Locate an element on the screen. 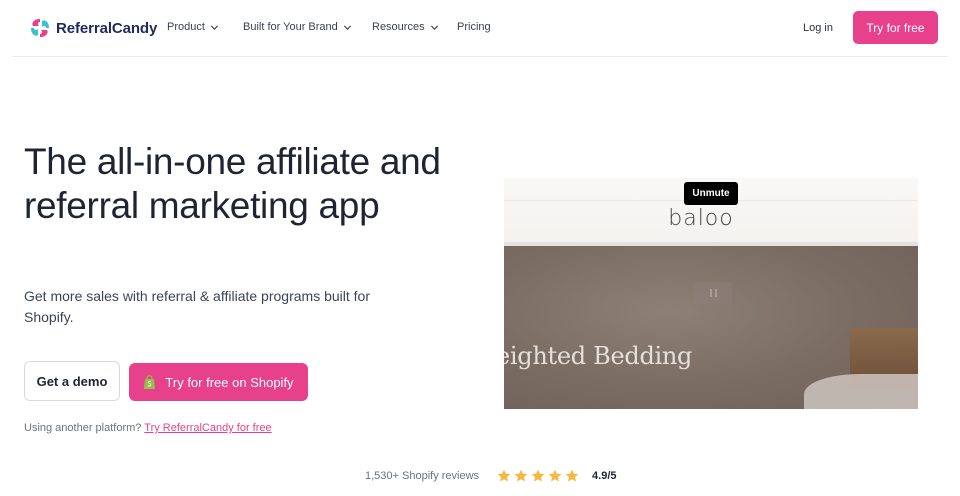 The height and width of the screenshot is (496, 960). try-for-free-button: Try for free is located at coordinates (895, 27).